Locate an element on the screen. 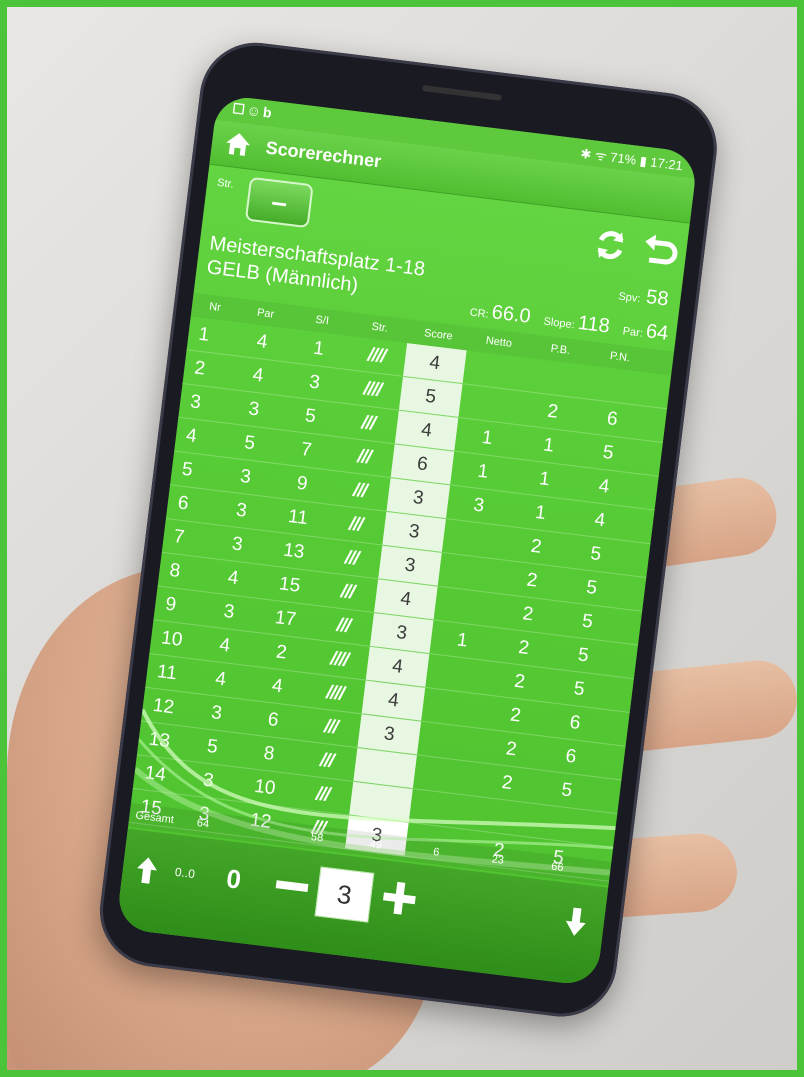  cell-pn is located at coordinates (563, 824).